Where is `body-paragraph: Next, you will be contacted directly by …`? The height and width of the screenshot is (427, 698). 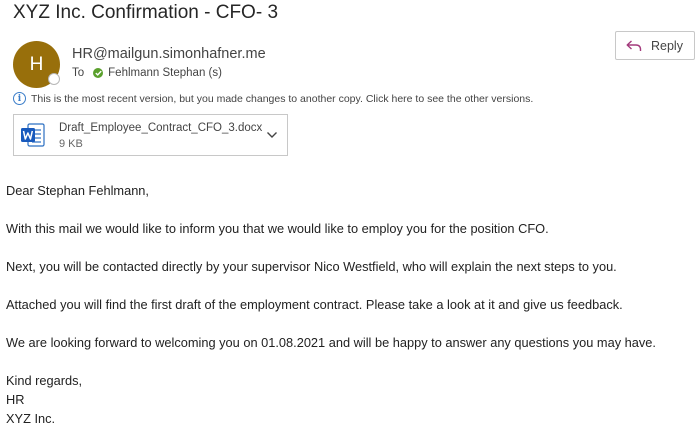
body-paragraph: Next, you will be contacted directly by … is located at coordinates (311, 266).